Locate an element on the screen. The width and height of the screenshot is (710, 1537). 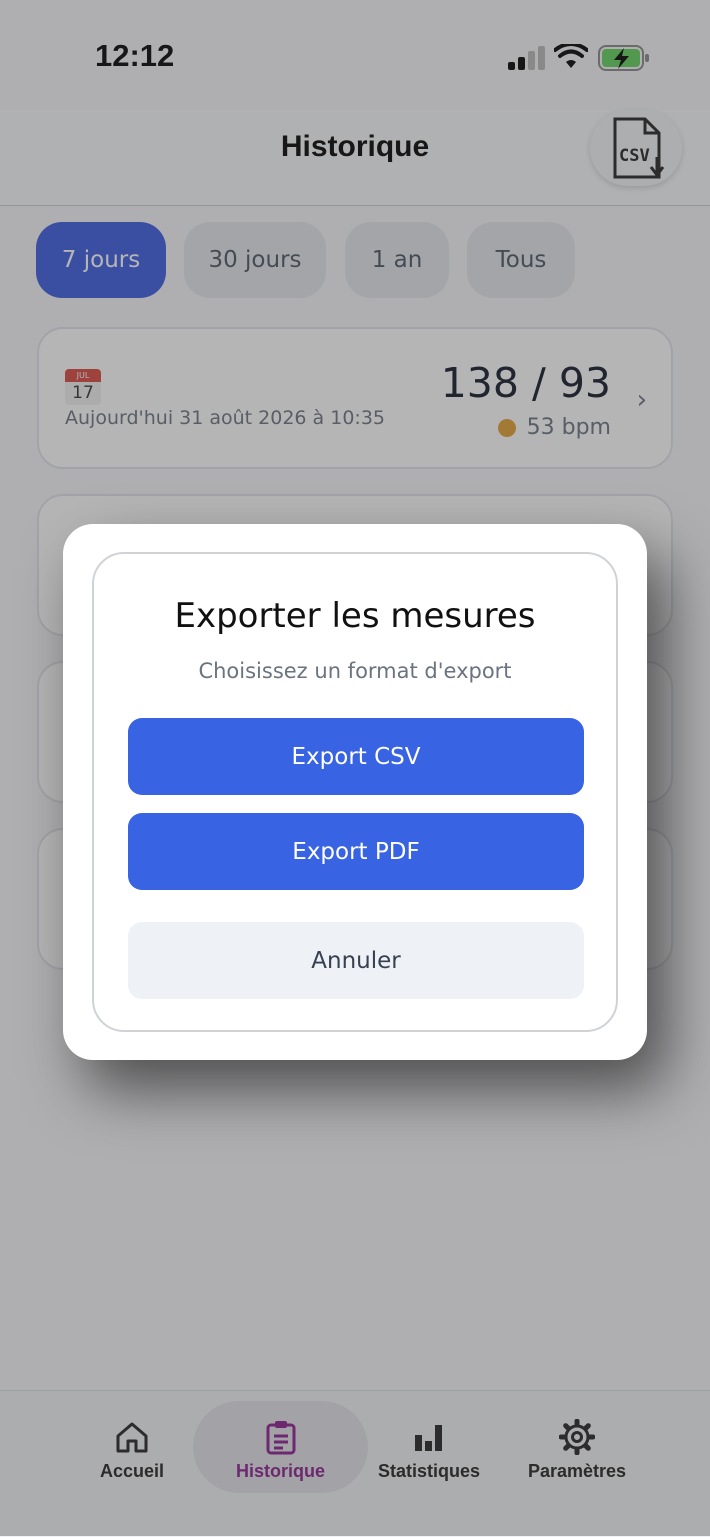
modal-subtitle: Choisissez un format d'export is located at coordinates (355, 671).